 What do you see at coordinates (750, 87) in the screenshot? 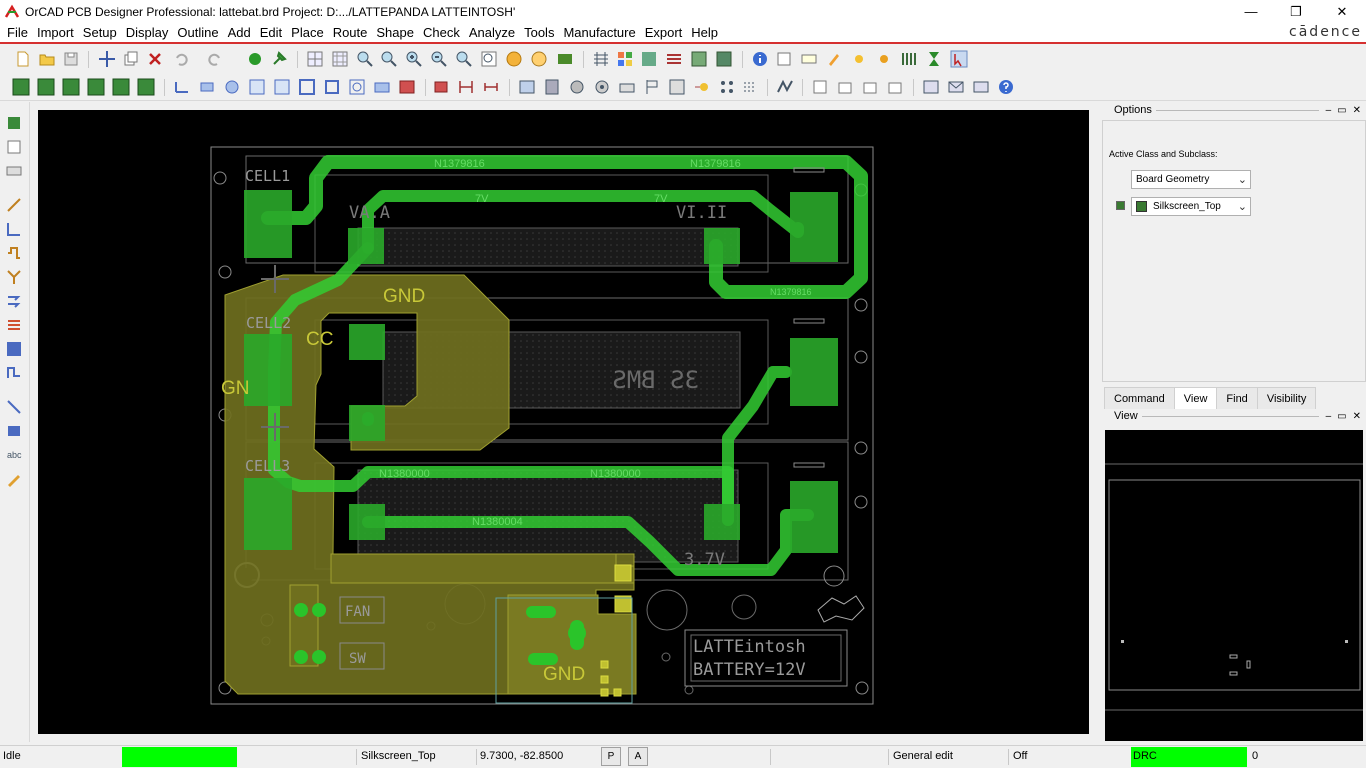
I see `grid-array-icon` at bounding box center [750, 87].